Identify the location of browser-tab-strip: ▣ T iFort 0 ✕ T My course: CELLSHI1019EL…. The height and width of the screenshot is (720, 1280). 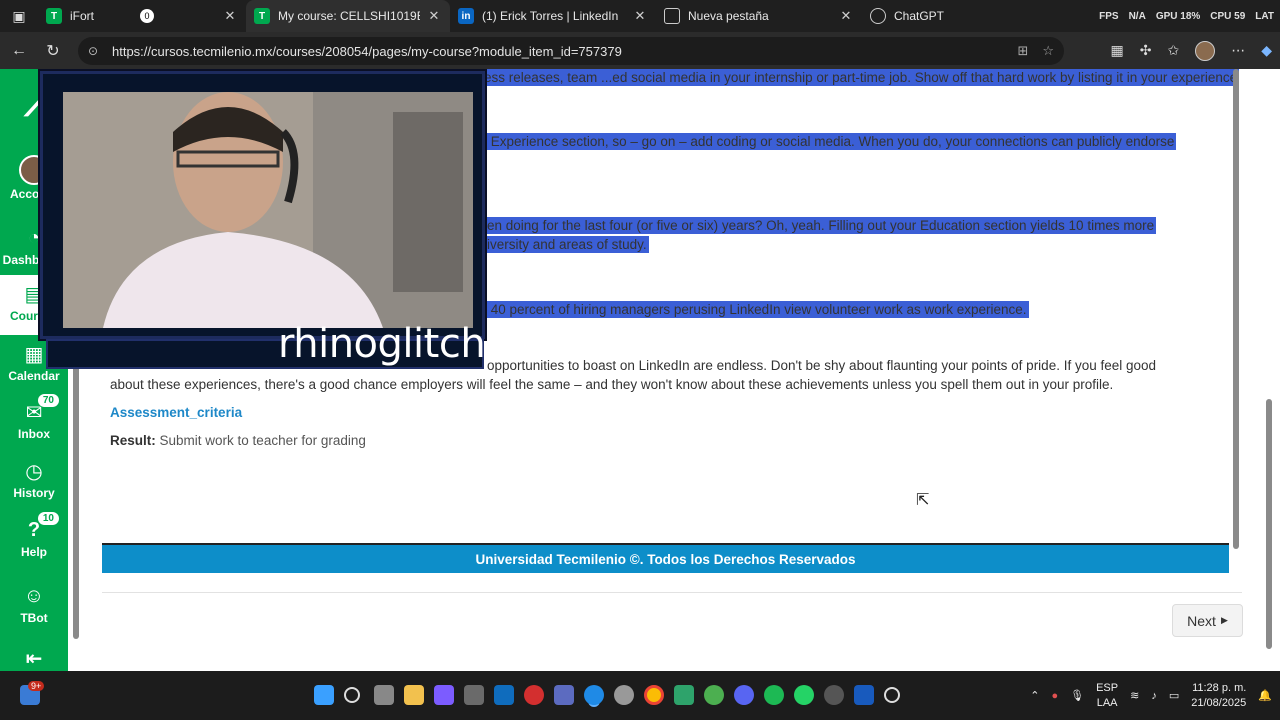
(640, 16).